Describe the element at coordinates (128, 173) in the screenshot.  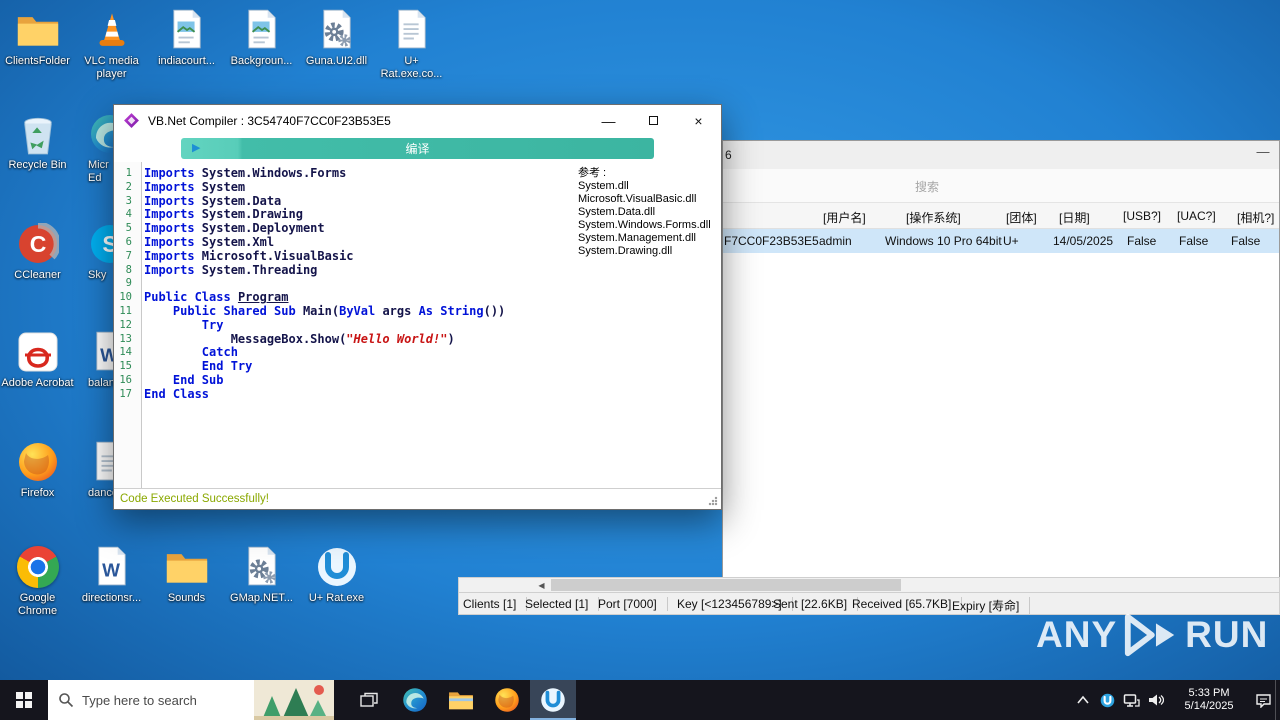
I see `line-number: 1` at that location.